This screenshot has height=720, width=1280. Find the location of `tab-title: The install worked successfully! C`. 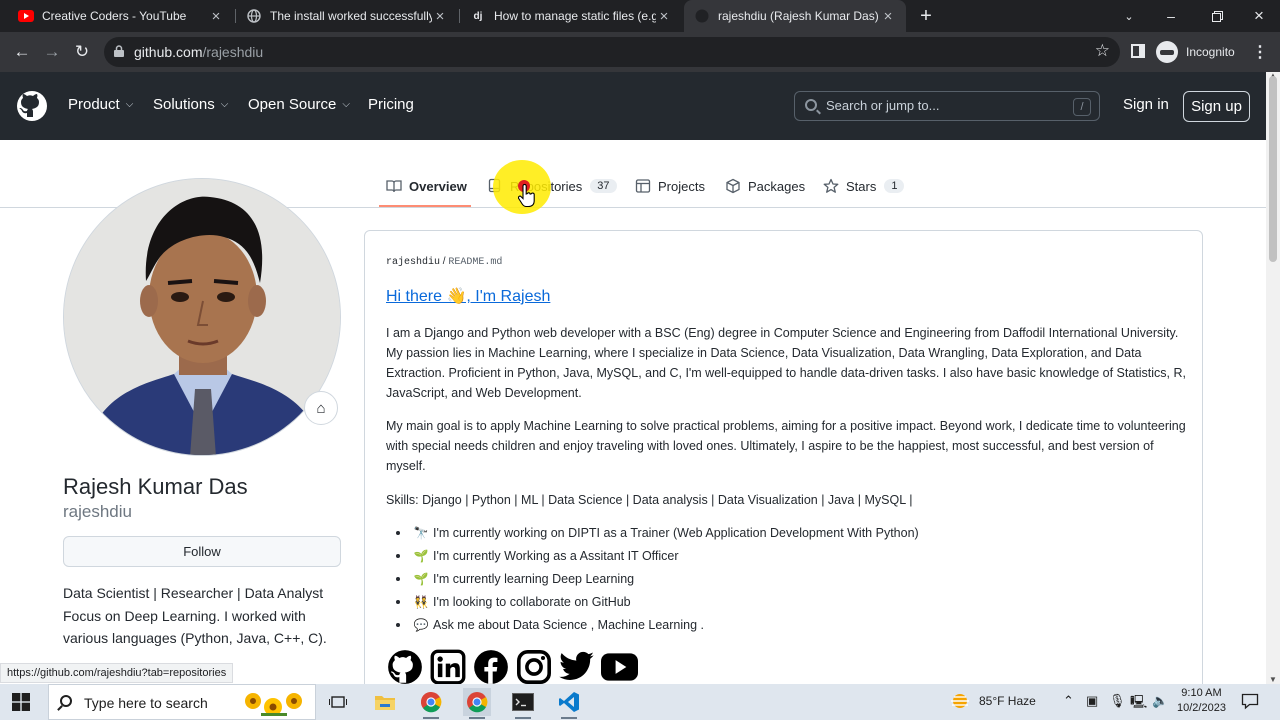

tab-title: The install worked successfully! C is located at coordinates (351, 16).